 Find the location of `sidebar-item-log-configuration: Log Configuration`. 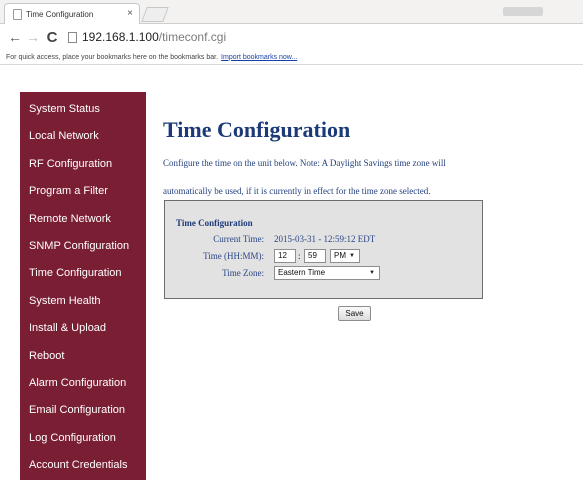

sidebar-item-log-configuration: Log Configuration is located at coordinates (83, 438).